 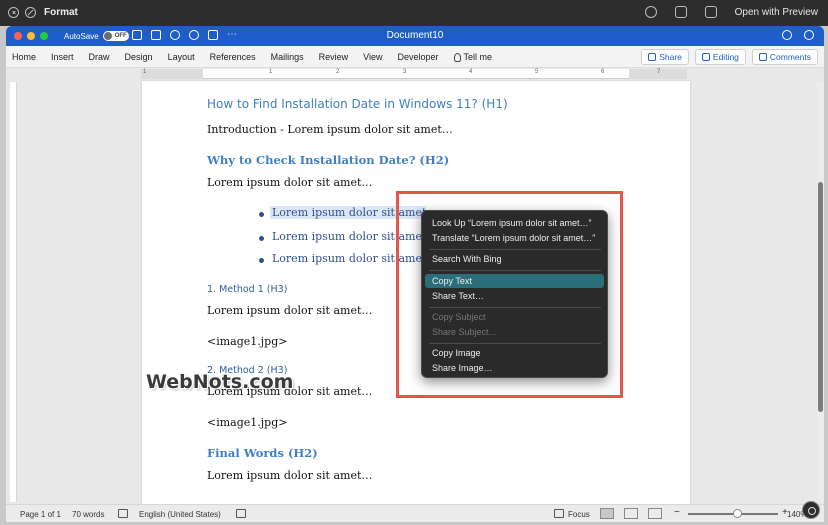 I want to click on menu-item-copy-subject: Copy Subject, so click(x=459, y=317).